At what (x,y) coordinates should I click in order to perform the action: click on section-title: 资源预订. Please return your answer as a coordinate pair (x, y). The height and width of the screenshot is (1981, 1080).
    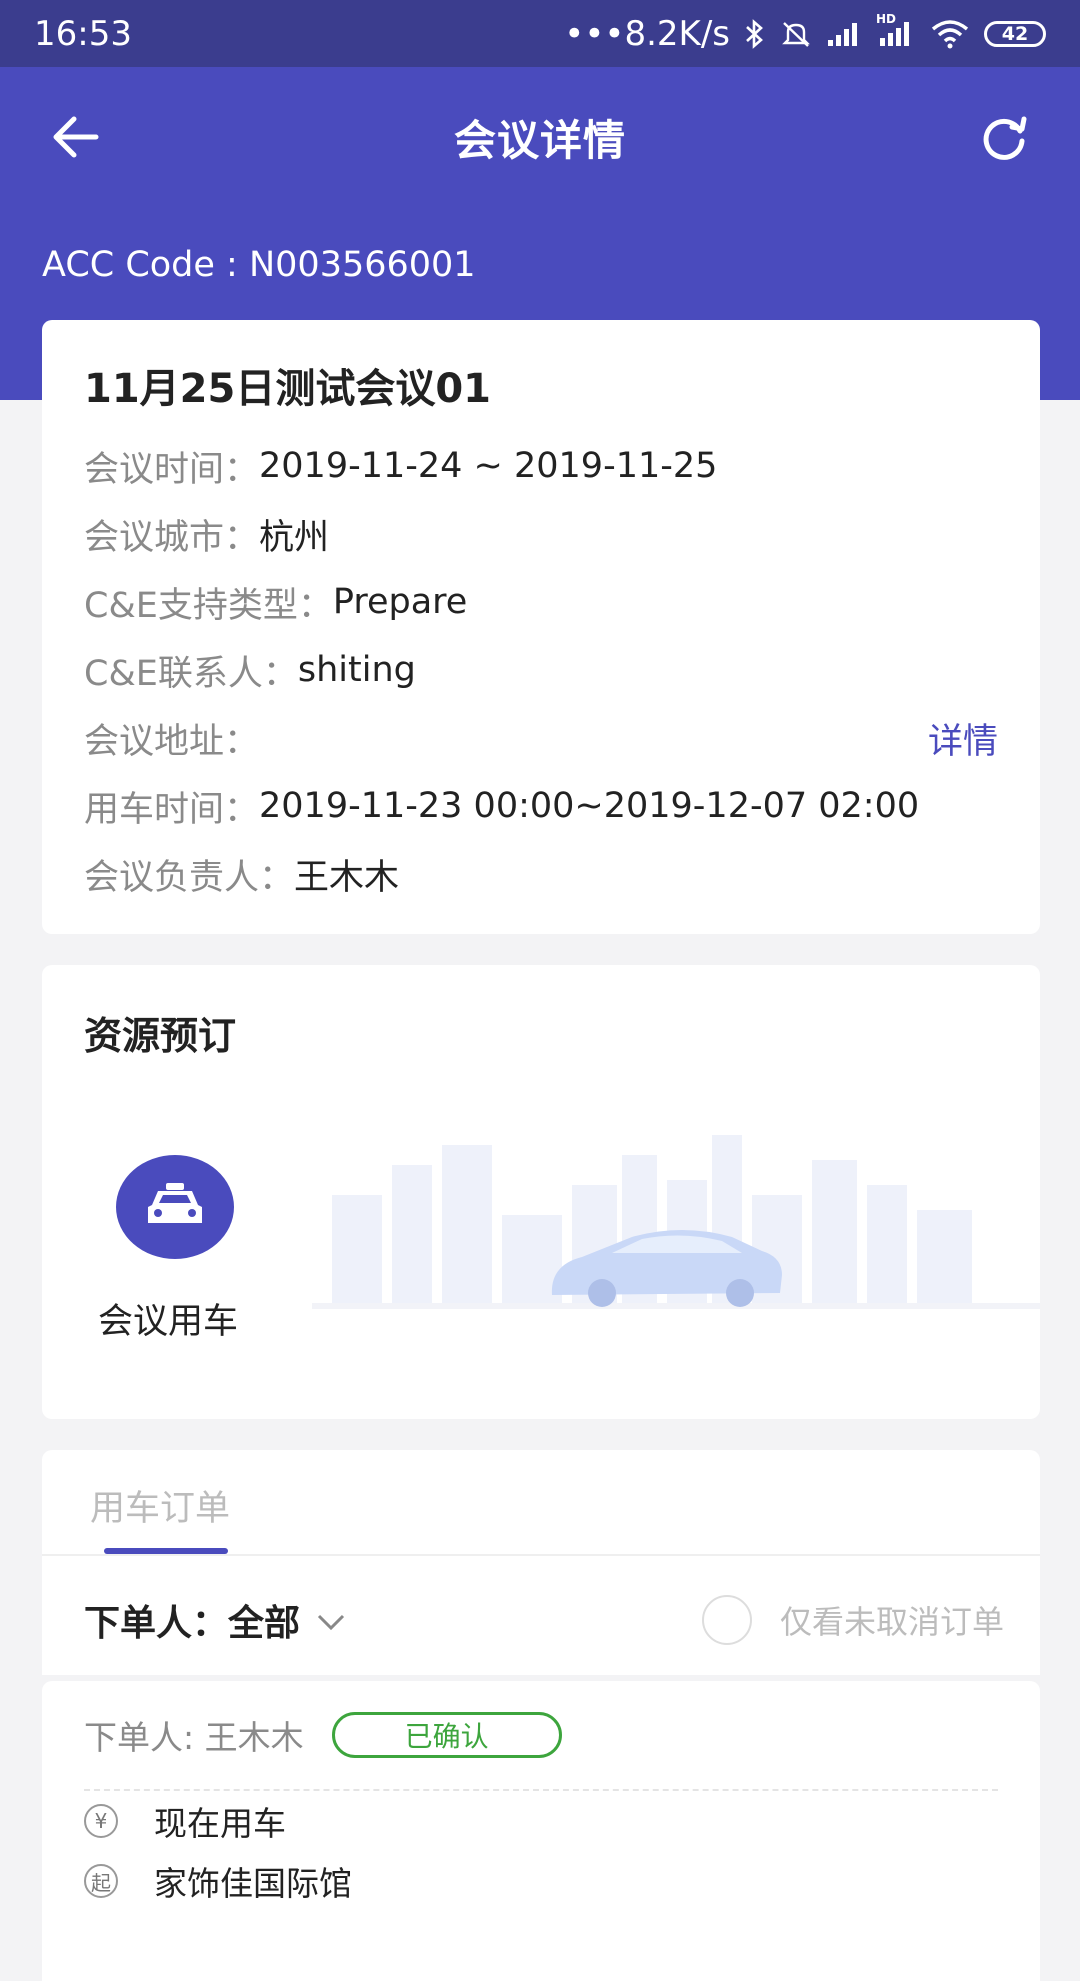
    Looking at the image, I should click on (160, 1036).